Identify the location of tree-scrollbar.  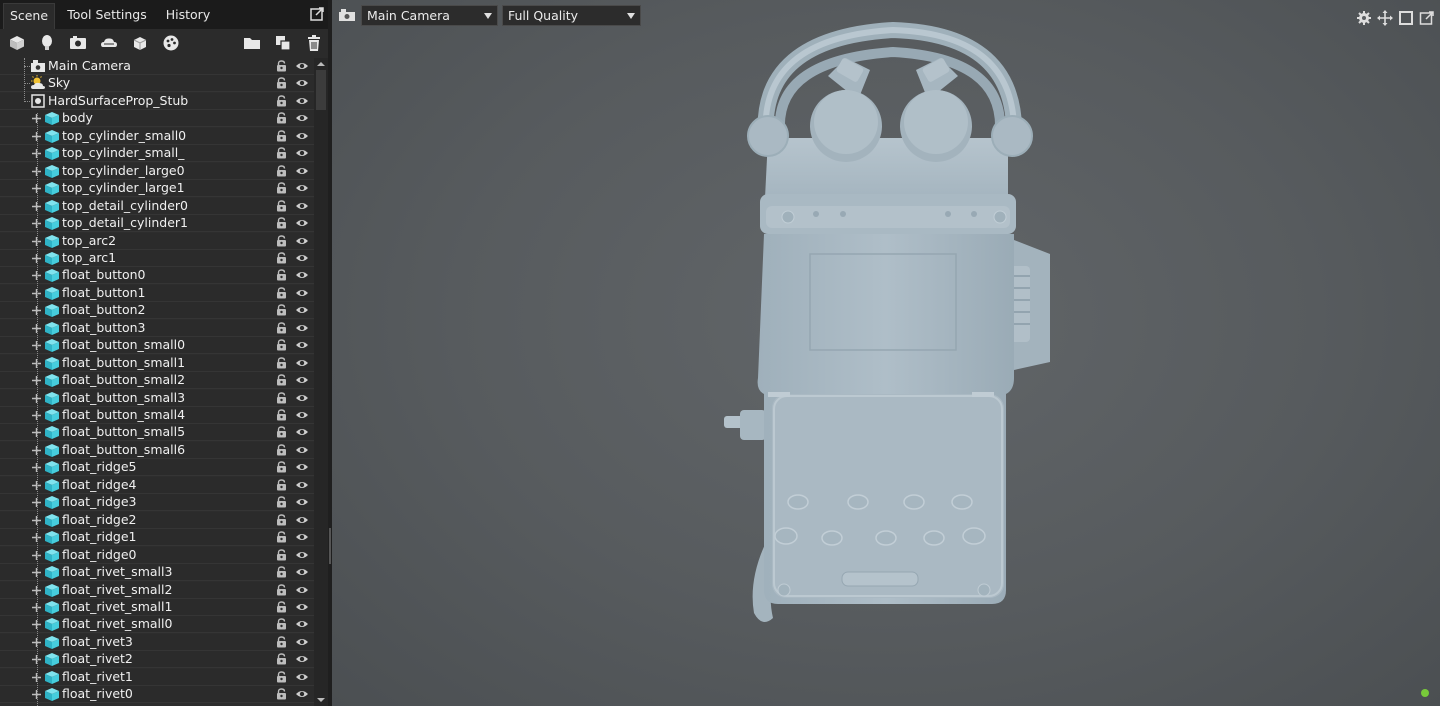
(321, 382).